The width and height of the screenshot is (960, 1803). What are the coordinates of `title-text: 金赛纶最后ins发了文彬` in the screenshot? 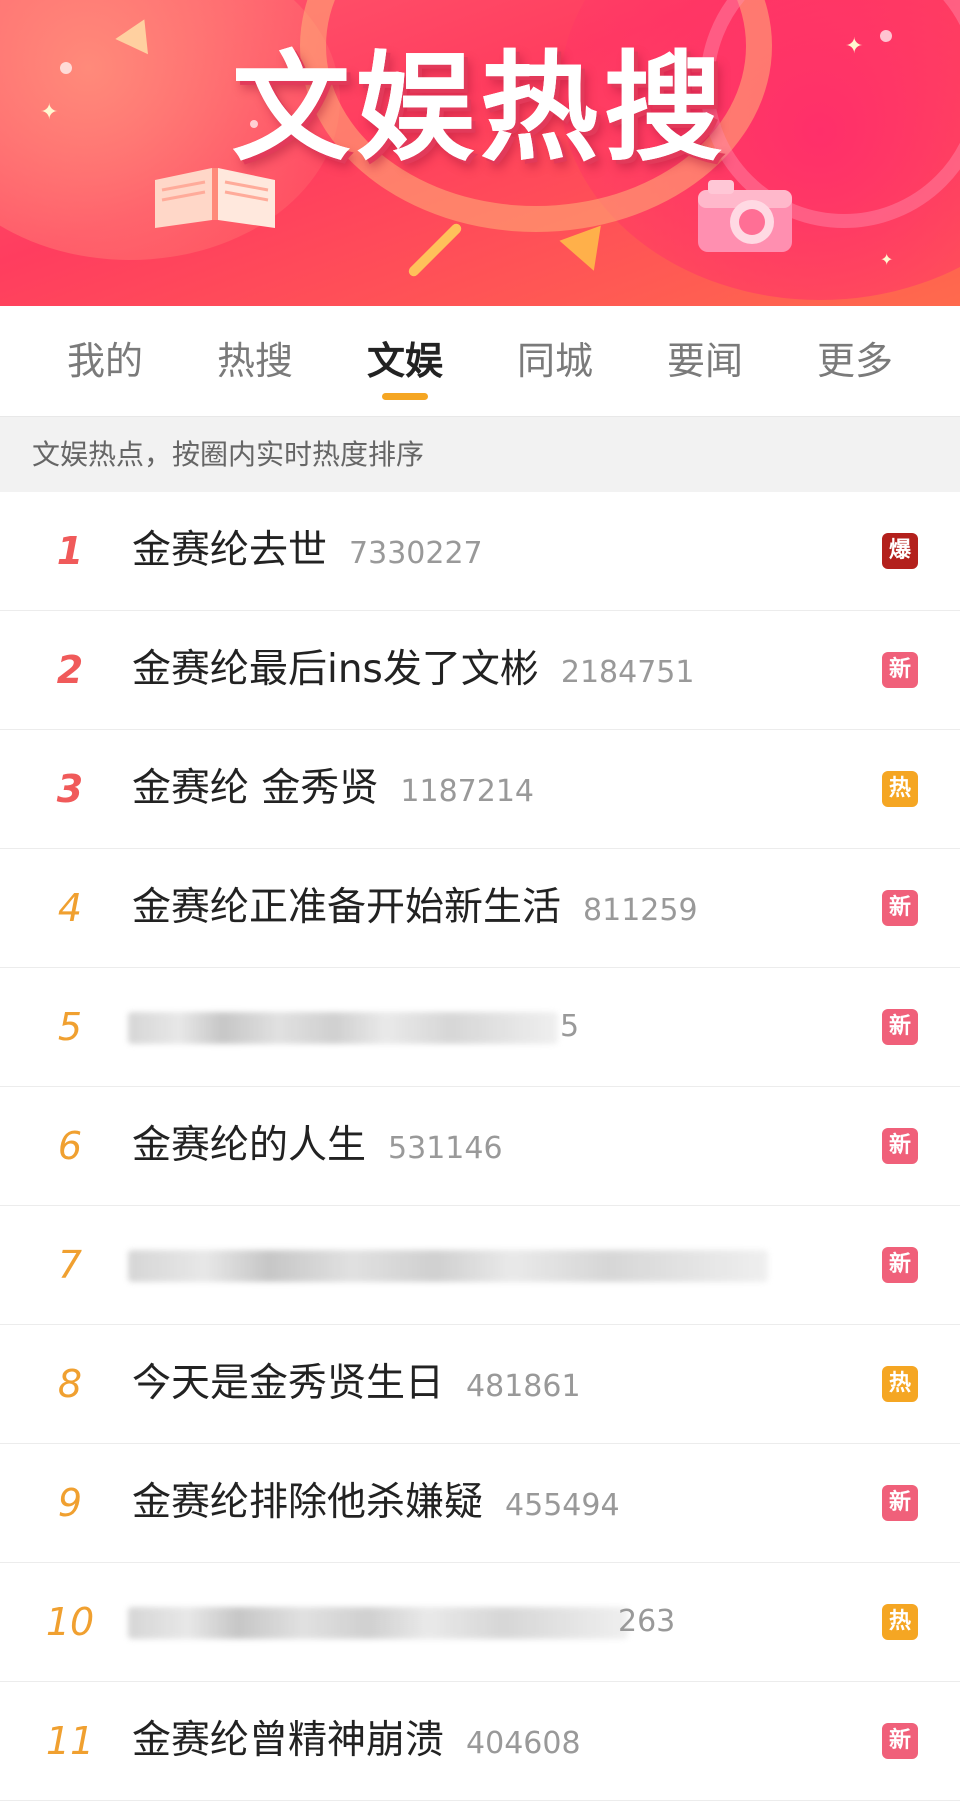 It's located at (335, 669).